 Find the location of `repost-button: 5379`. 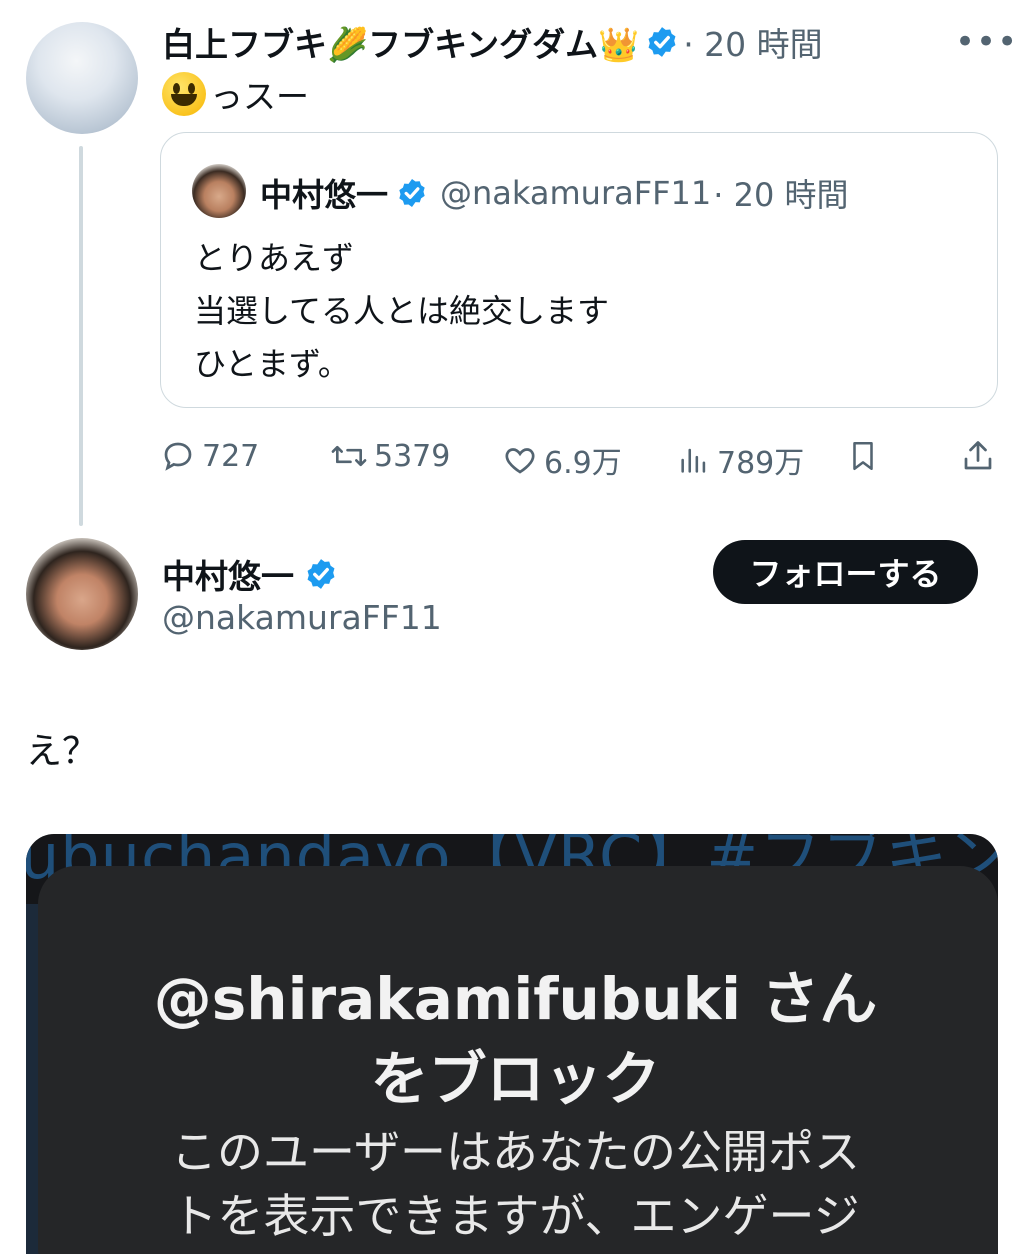

repost-button: 5379 is located at coordinates (390, 456).